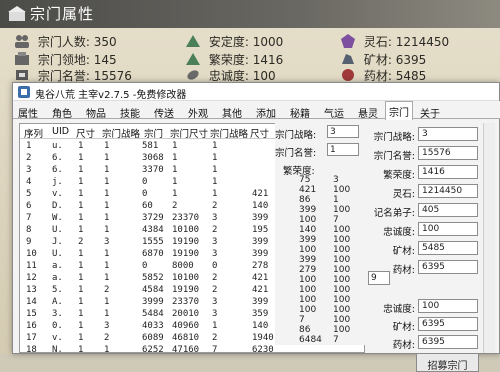 This screenshot has height=372, width=500. What do you see at coordinates (22, 41) in the screenshot?
I see `people-icon` at bounding box center [22, 41].